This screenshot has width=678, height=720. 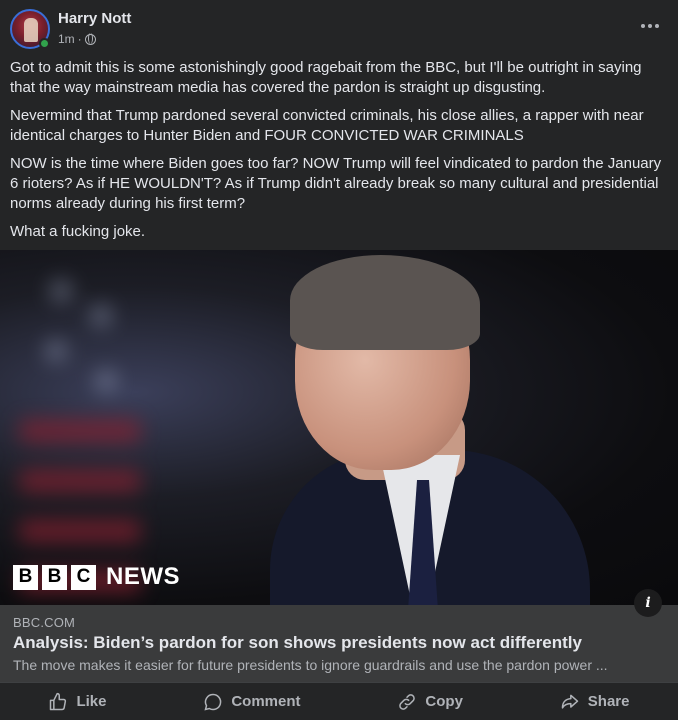 I want to click on comment-button: Comment, so click(x=251, y=702).